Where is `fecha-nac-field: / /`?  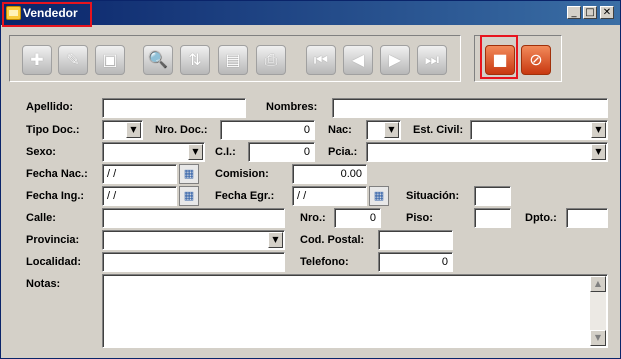
fecha-nac-field: / / is located at coordinates (139, 174).